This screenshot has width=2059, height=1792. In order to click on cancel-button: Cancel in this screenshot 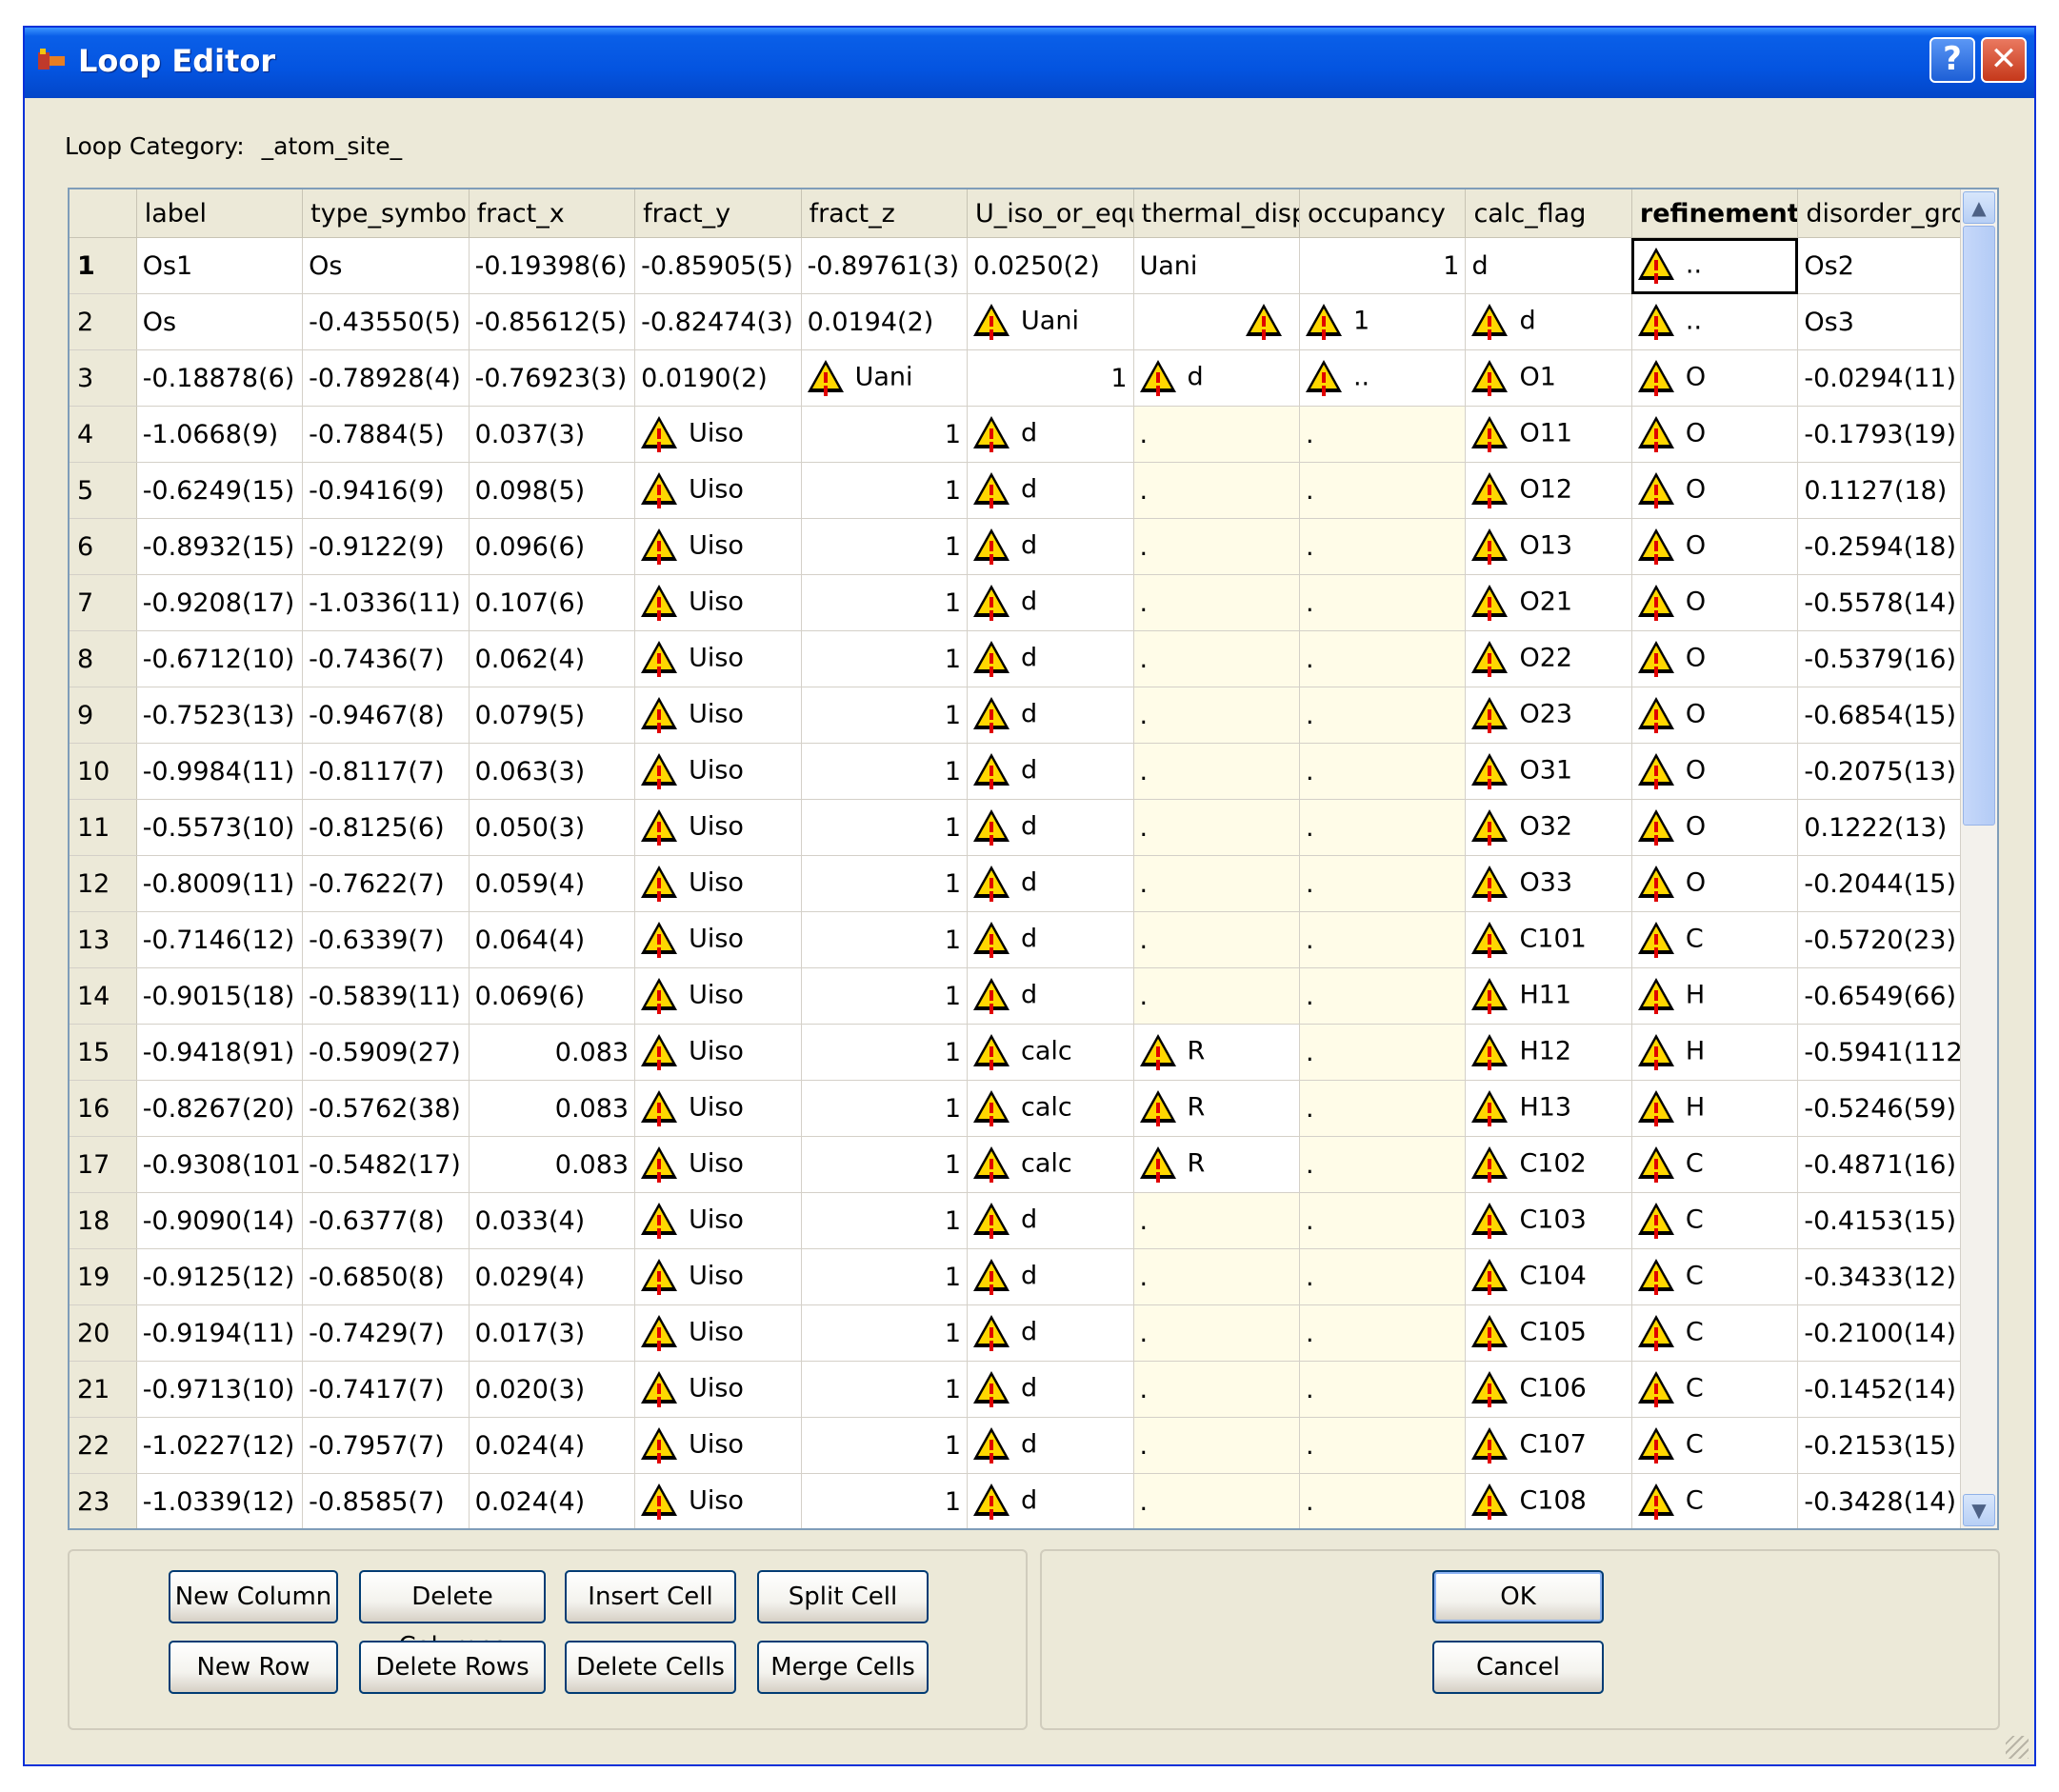, I will do `click(1518, 1667)`.